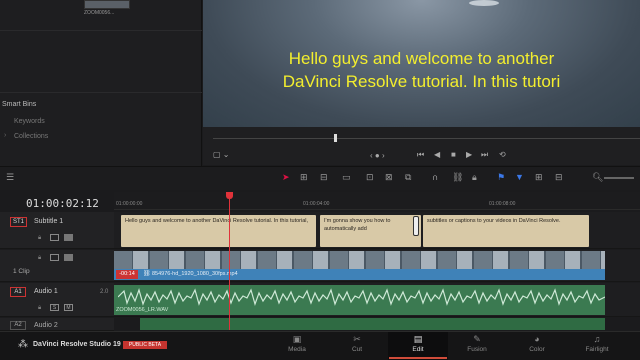 This screenshot has width=640, height=360. Describe the element at coordinates (597, 349) in the screenshot. I see `page-tab-label: Fairlight` at that location.